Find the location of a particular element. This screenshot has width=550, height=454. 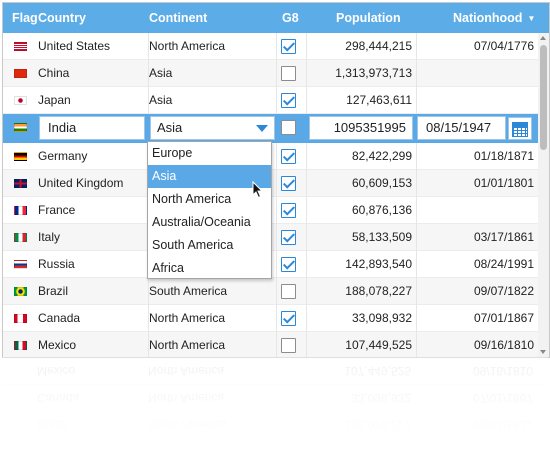

ru-flag-icon is located at coordinates (20, 264).